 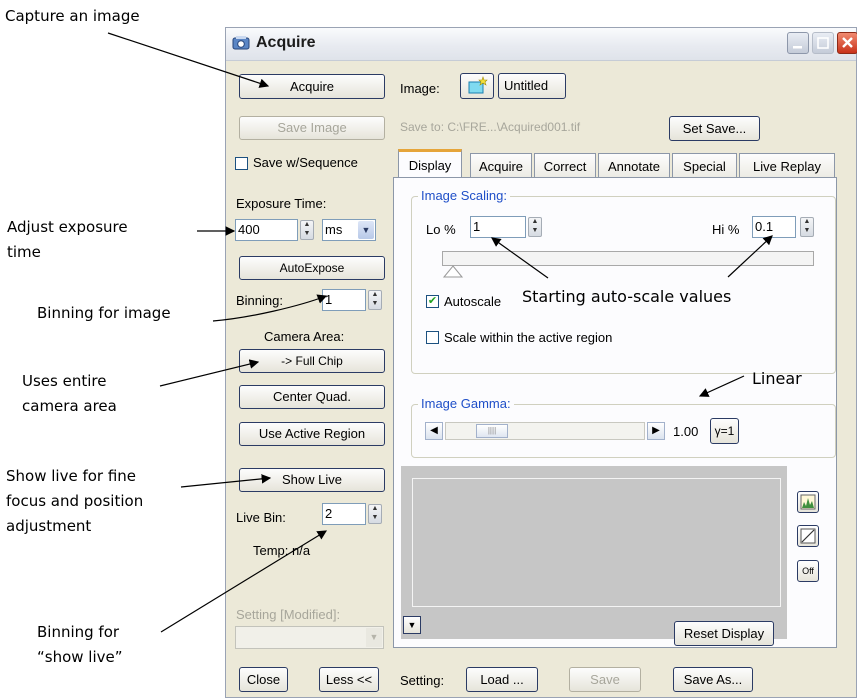 What do you see at coordinates (244, 581) in the screenshot?
I see `arrow-live-bin` at bounding box center [244, 581].